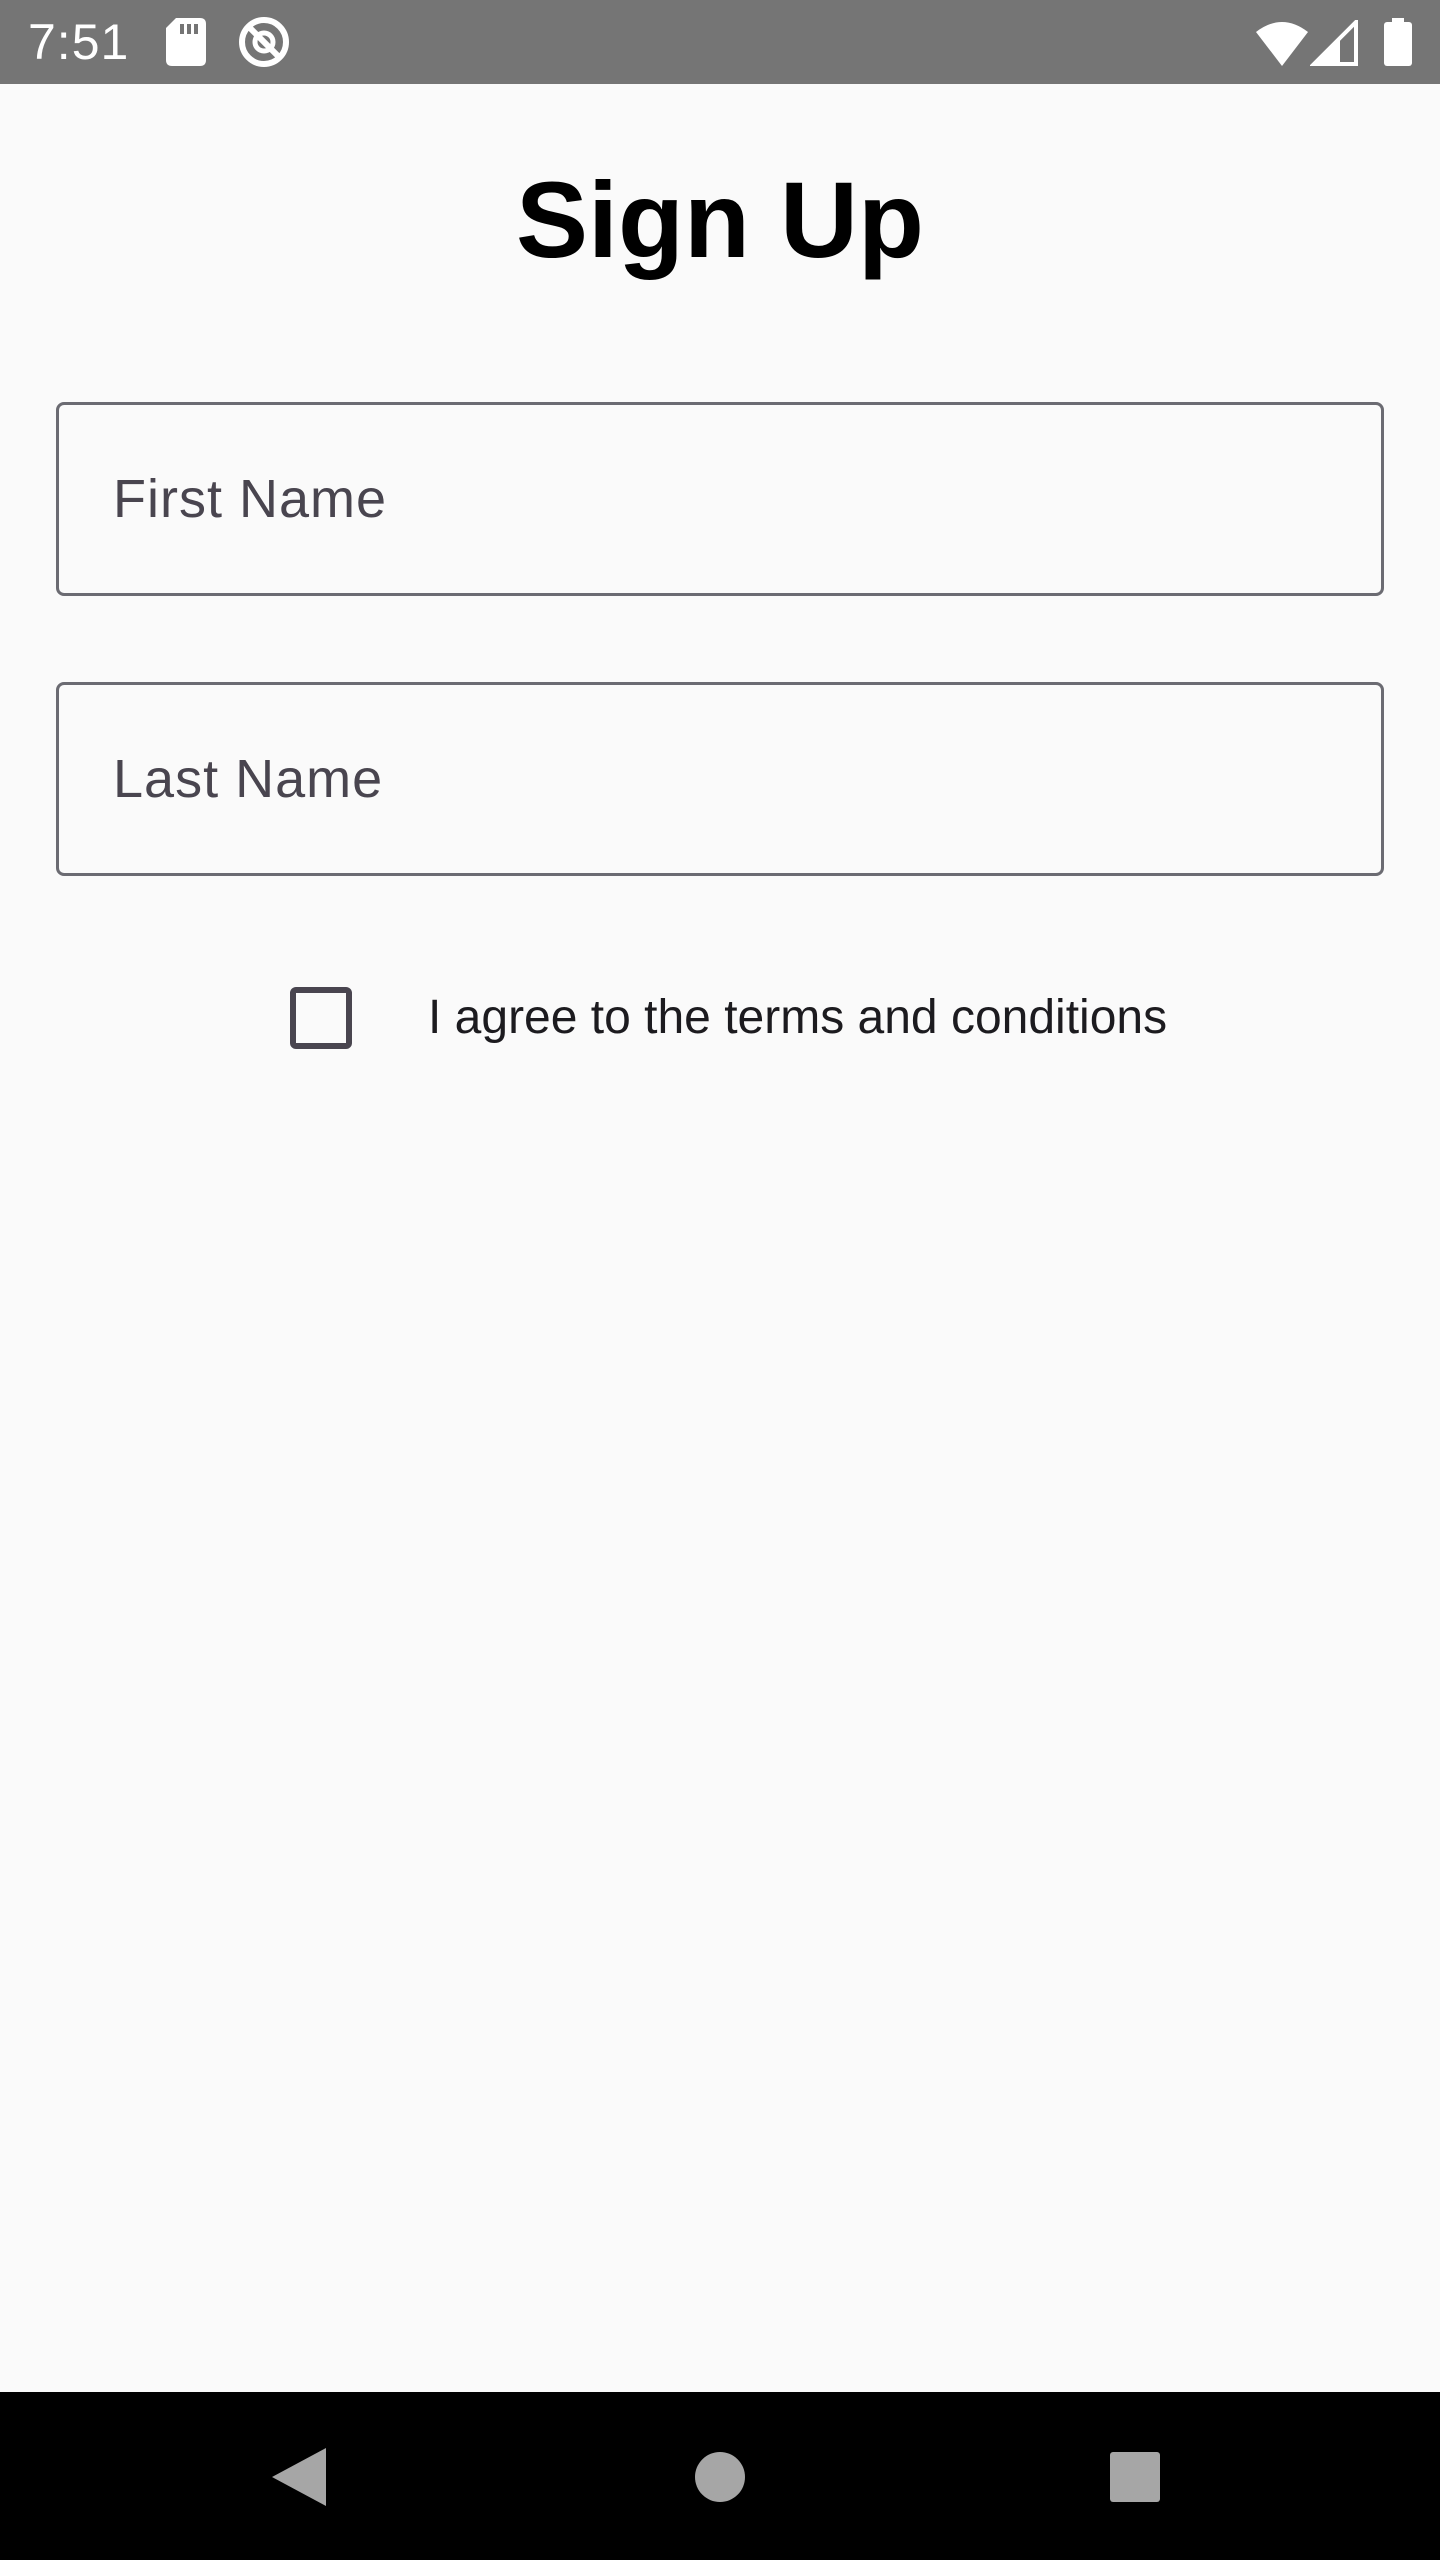 Image resolution: width=1440 pixels, height=2560 pixels. Describe the element at coordinates (301, 2477) in the screenshot. I see `back-icon` at that location.